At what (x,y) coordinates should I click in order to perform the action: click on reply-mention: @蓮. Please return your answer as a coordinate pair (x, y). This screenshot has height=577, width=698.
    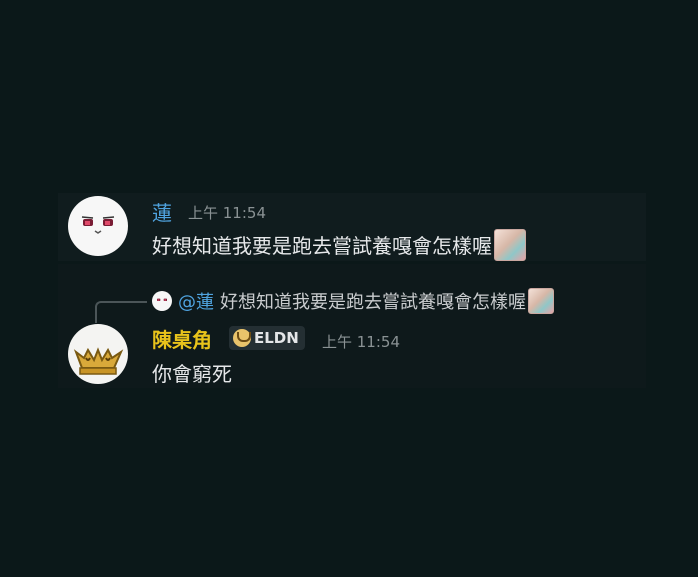
    Looking at the image, I should click on (196, 301).